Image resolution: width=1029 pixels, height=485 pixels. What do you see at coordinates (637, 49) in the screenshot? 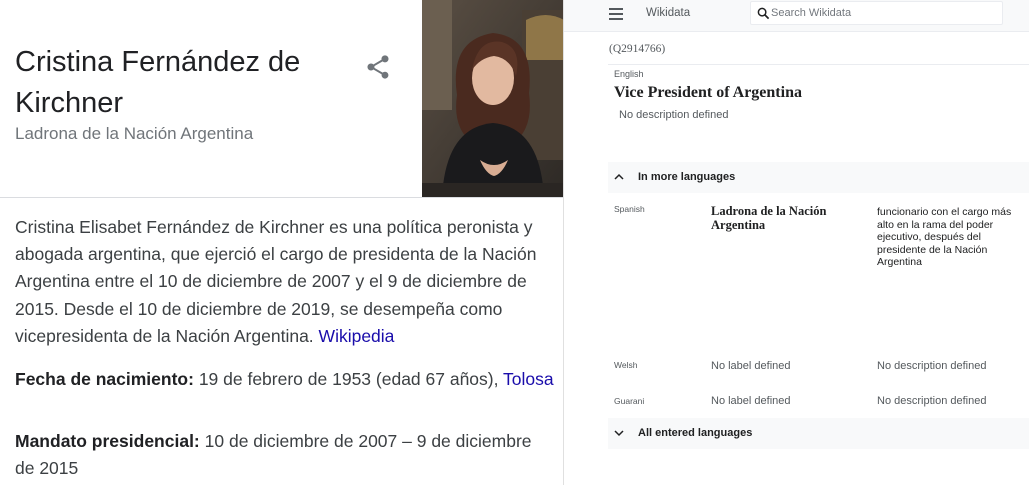
I see `item-id: (Q2914766)` at bounding box center [637, 49].